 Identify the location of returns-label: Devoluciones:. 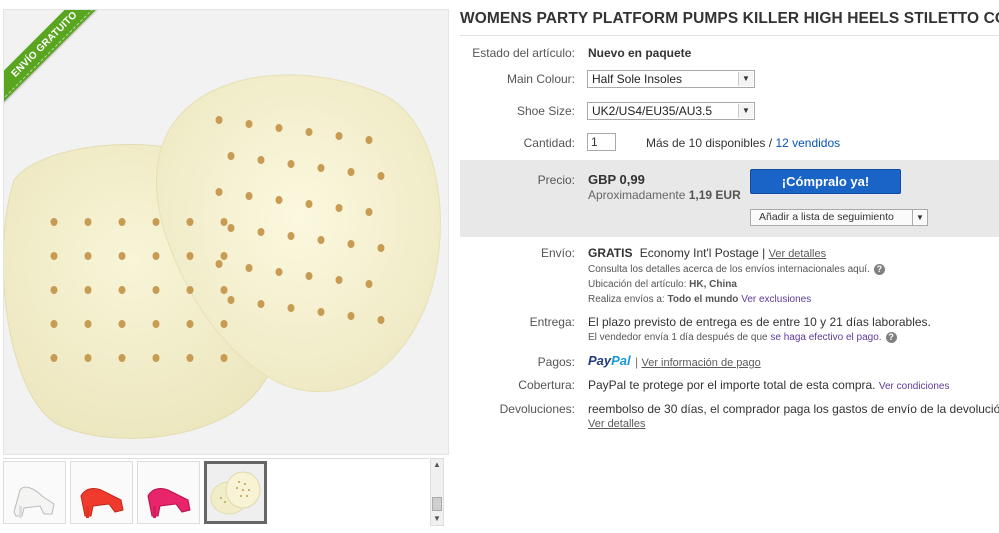
(537, 409).